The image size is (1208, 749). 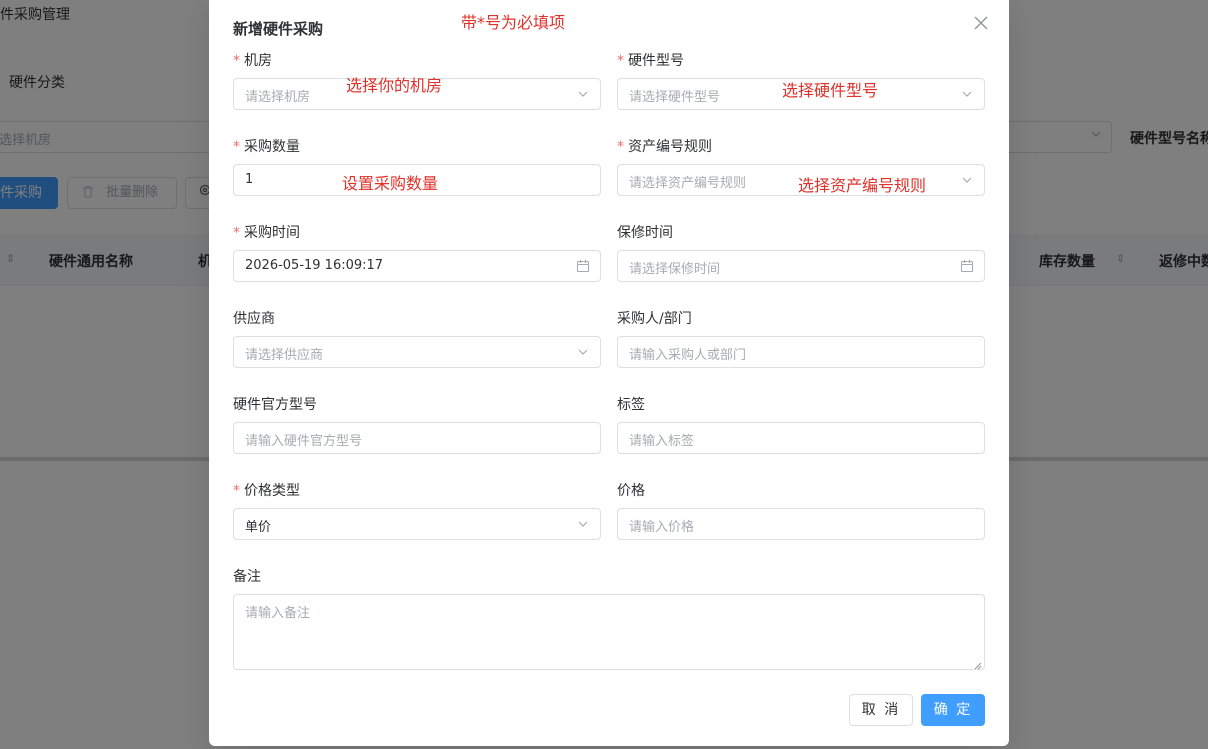 What do you see at coordinates (254, 319) in the screenshot?
I see `supplier-label: 供应商` at bounding box center [254, 319].